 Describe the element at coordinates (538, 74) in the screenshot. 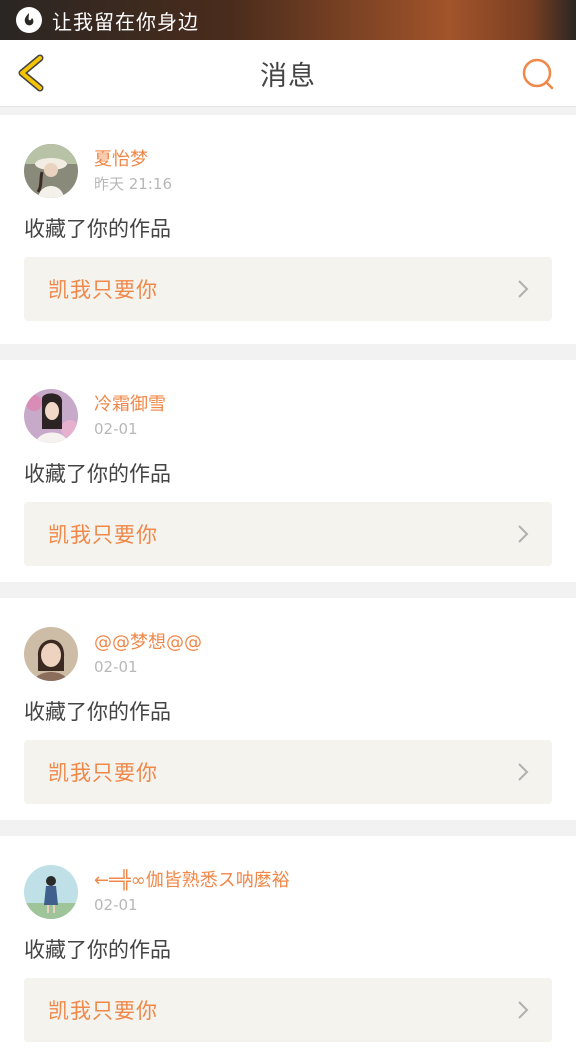

I see `search-icon` at that location.